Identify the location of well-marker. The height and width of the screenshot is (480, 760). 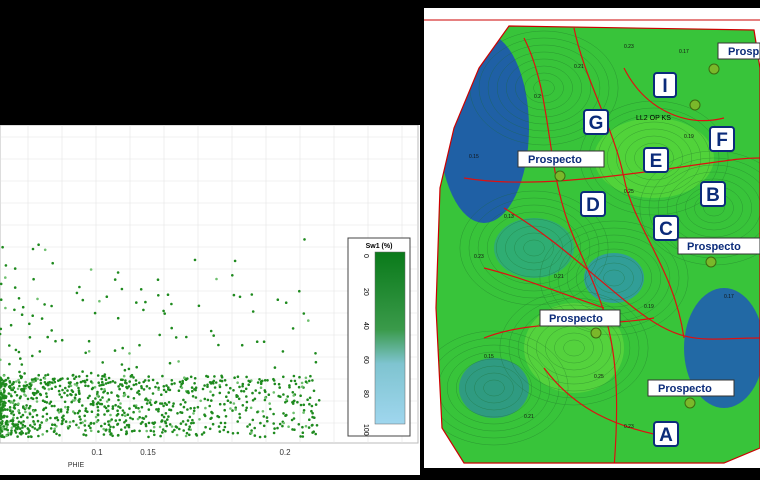
(596, 333).